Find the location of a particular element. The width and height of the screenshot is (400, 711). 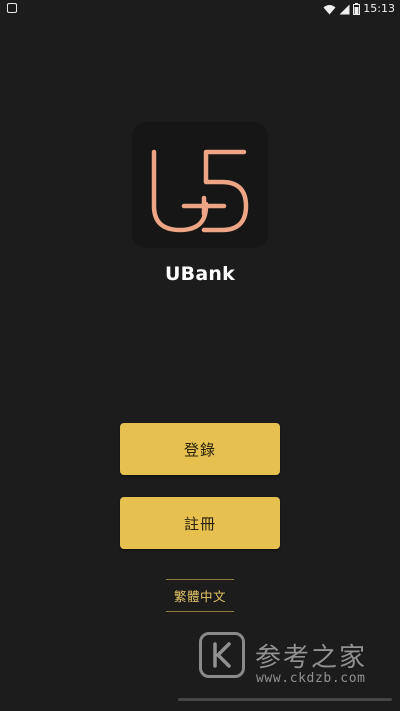

status-icons: 15:13 is located at coordinates (359, 9).